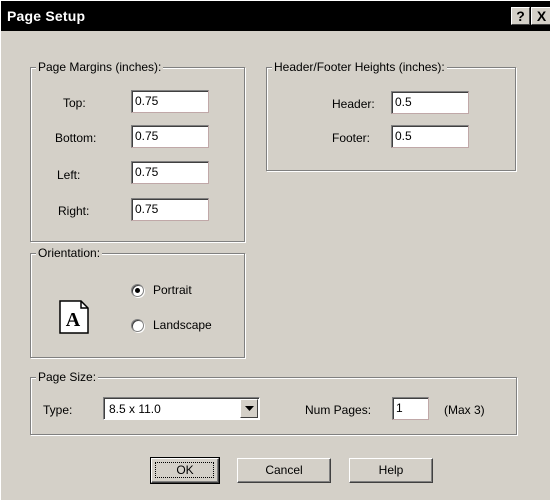 The height and width of the screenshot is (500, 550). I want to click on type-label: Type:, so click(58, 410).